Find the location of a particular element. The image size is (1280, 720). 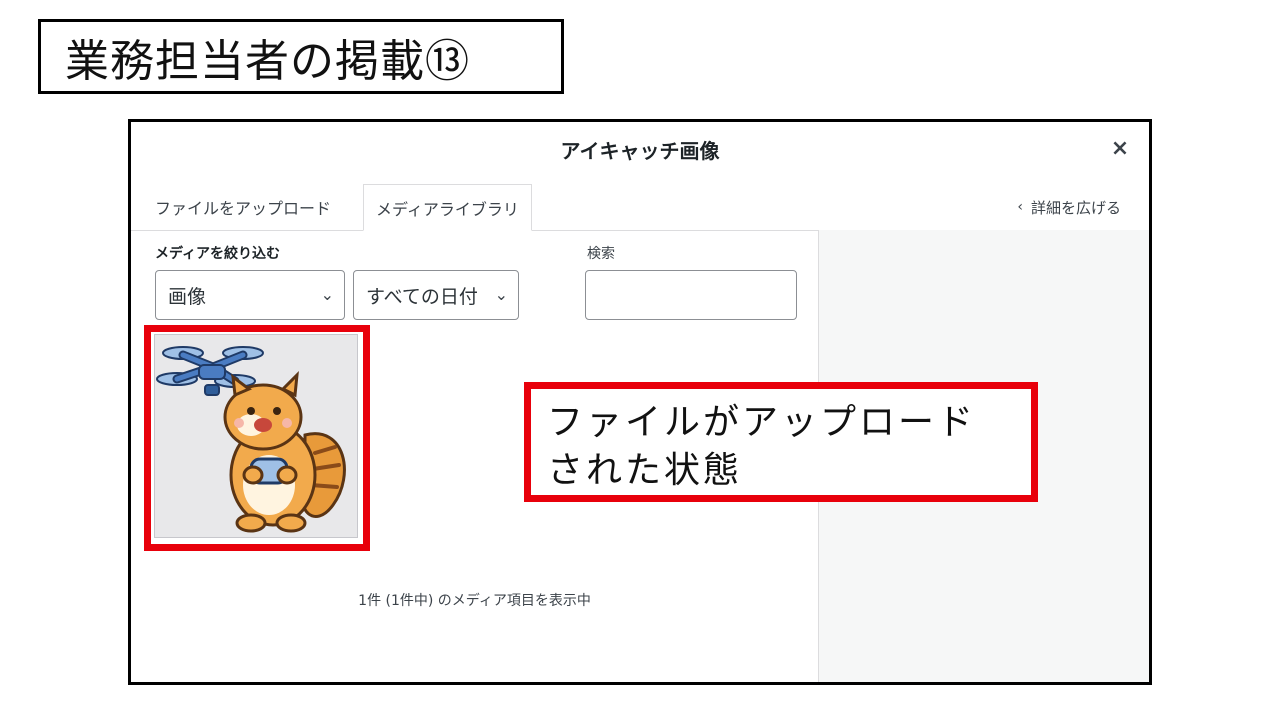

expand-details-label: 詳細を広げる is located at coordinates (1075, 207).